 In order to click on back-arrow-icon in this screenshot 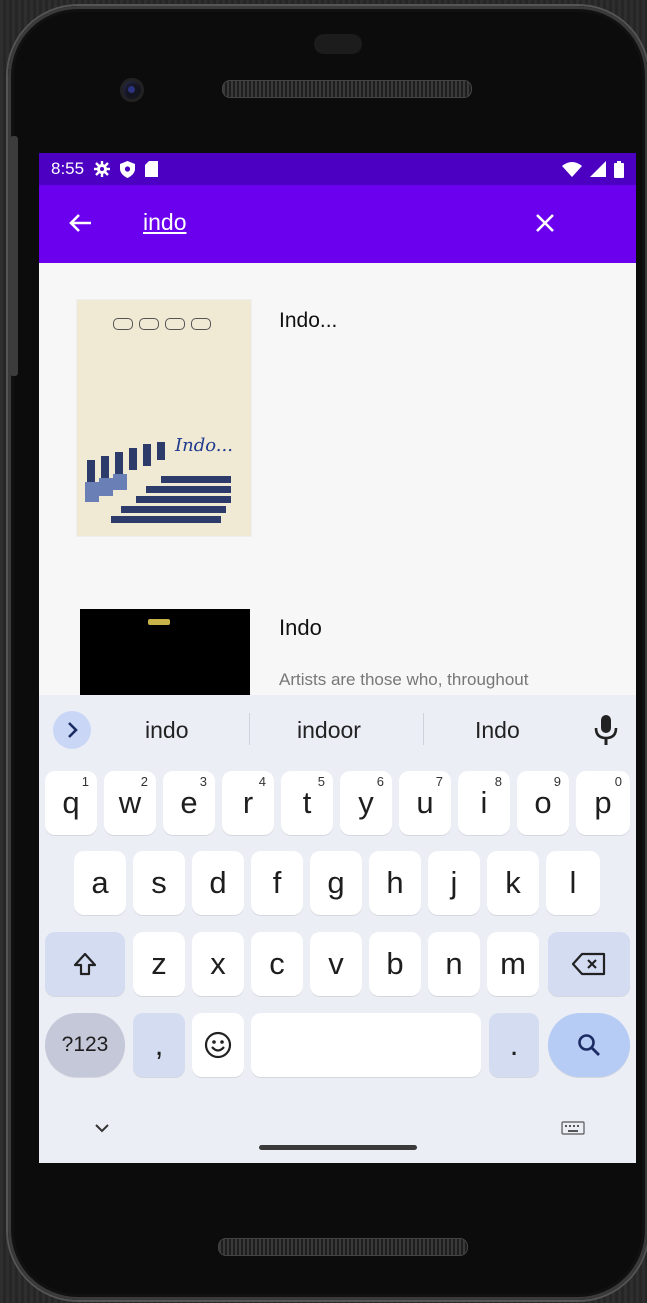, I will do `click(81, 223)`.